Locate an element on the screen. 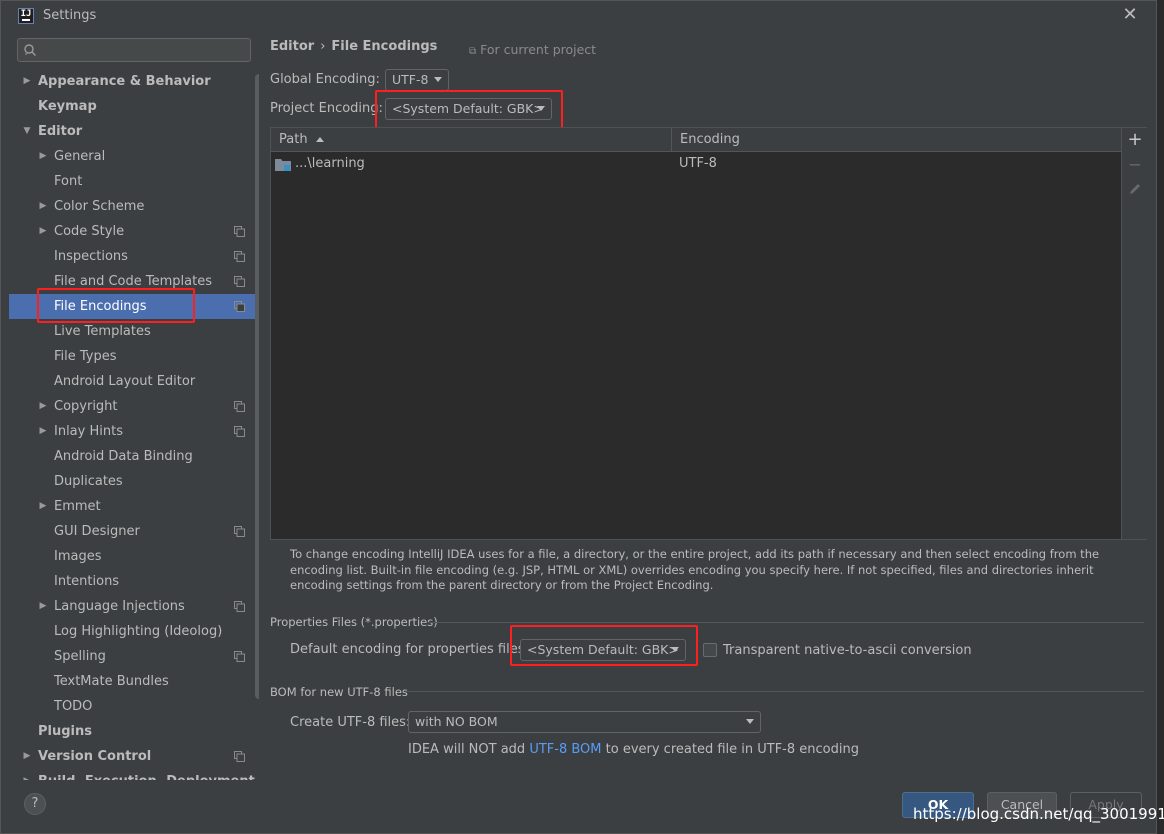  sidebar-item-label: Language Injections is located at coordinates (119, 606).